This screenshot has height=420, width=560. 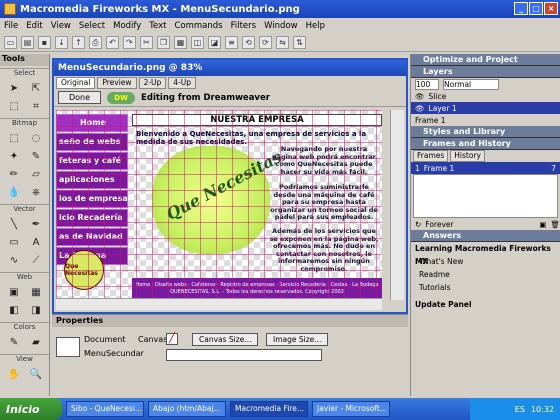 I want to click on export-icon: ↑, so click(x=78, y=42).